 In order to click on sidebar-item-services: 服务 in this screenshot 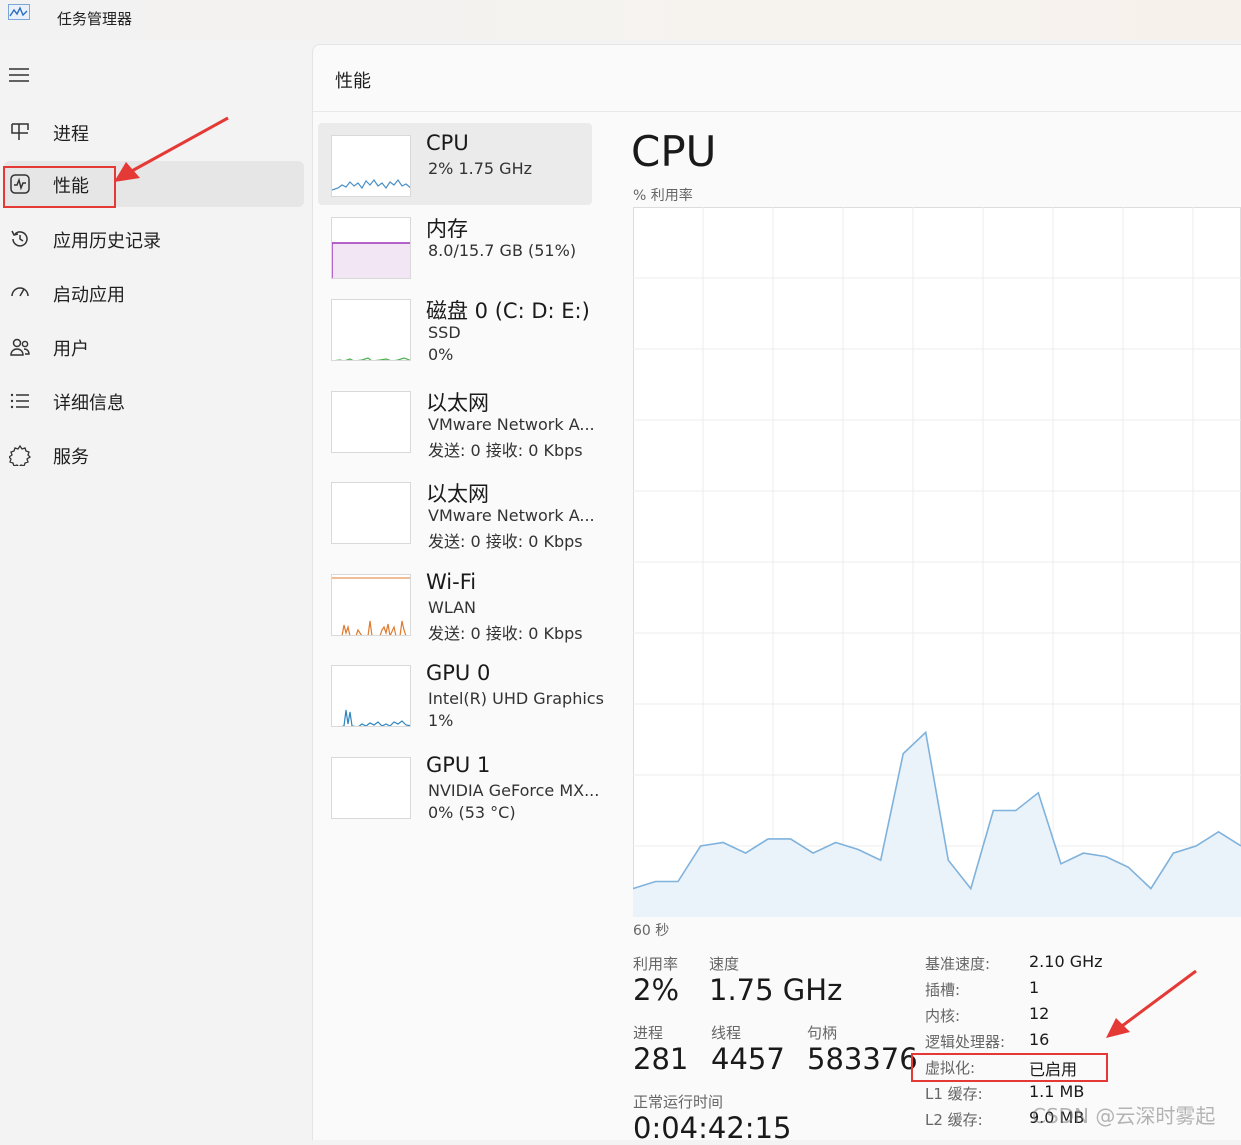, I will do `click(154, 455)`.